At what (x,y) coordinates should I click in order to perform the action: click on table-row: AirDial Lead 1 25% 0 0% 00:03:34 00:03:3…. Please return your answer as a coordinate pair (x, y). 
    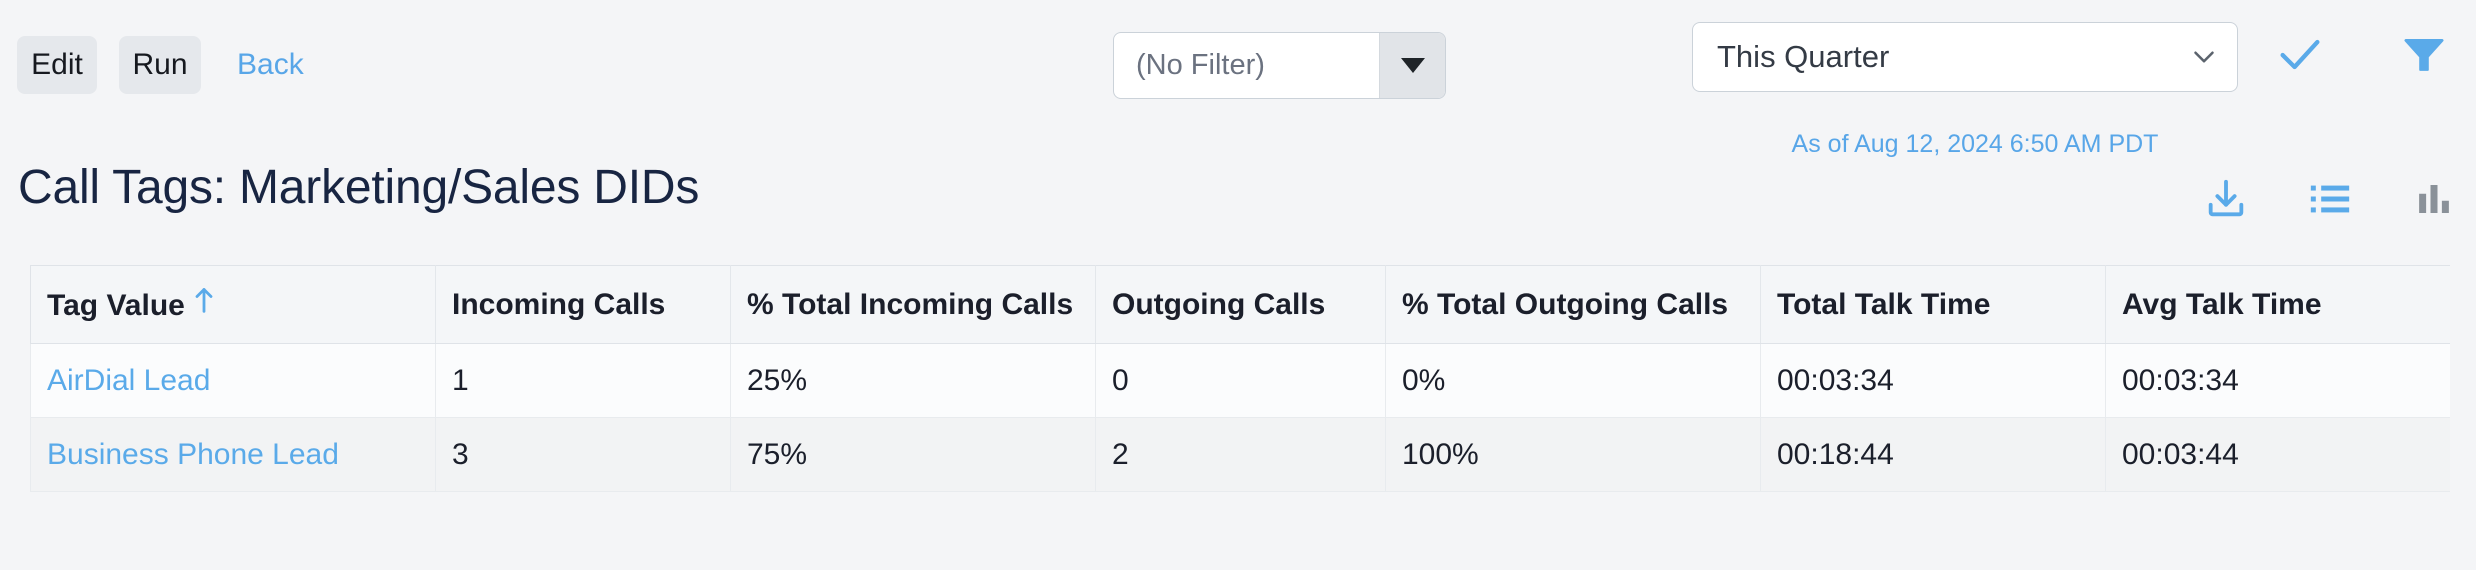
    Looking at the image, I should click on (1240, 380).